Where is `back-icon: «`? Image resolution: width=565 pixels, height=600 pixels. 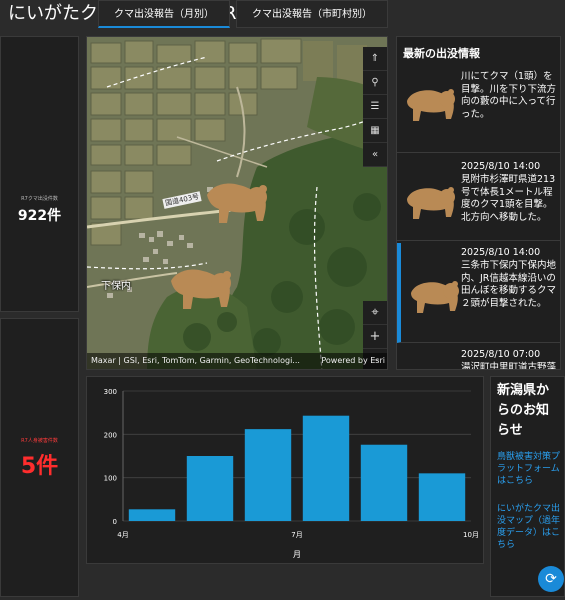 back-icon: « is located at coordinates (375, 155).